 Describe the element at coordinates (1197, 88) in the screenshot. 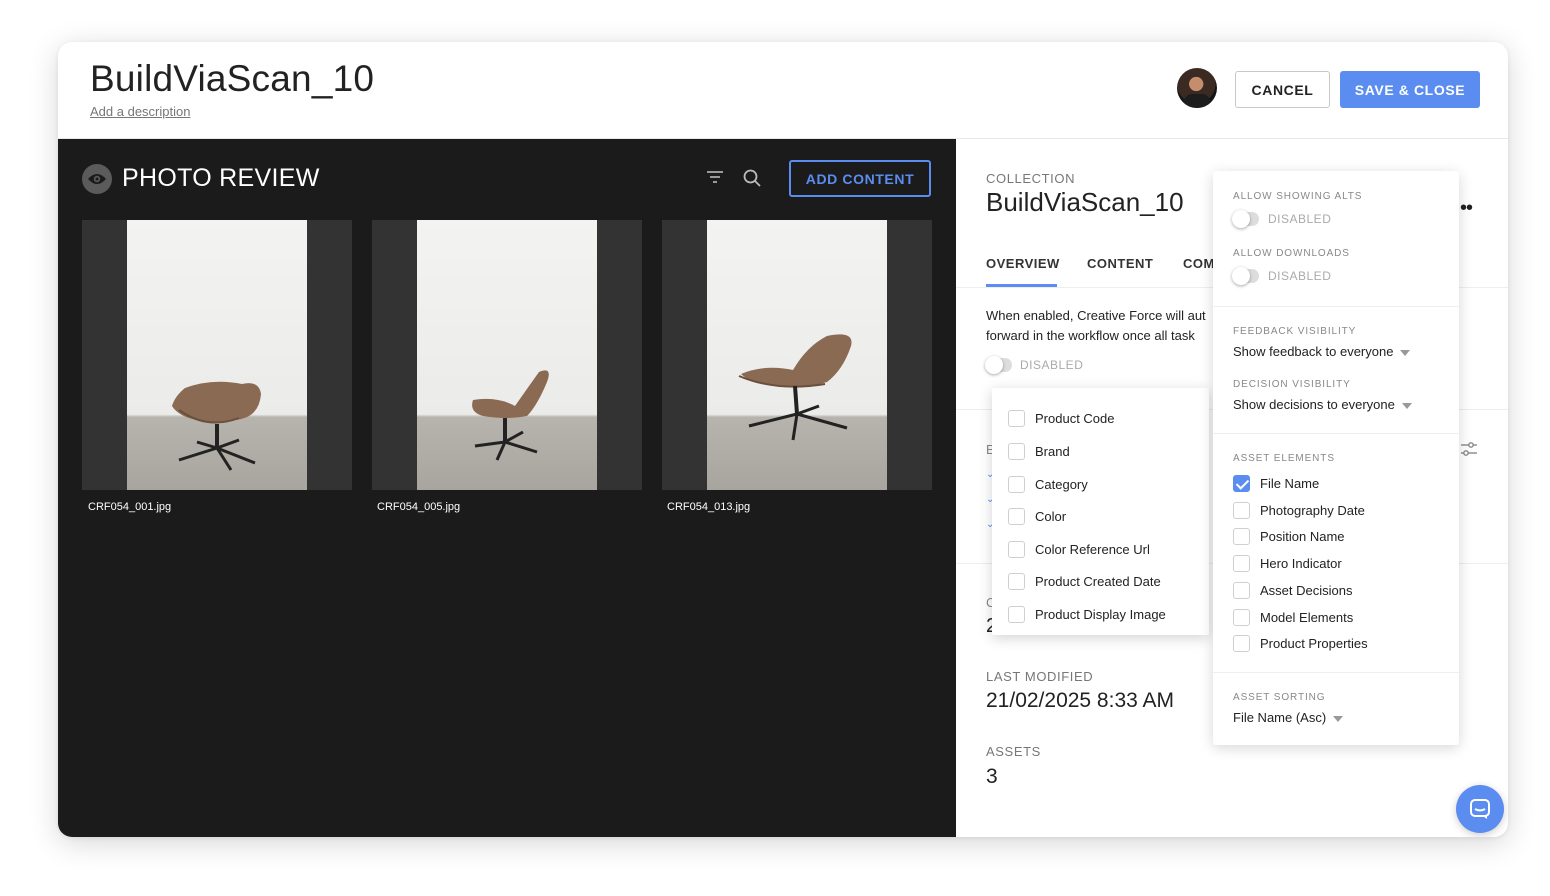

I see `user-avatar` at that location.